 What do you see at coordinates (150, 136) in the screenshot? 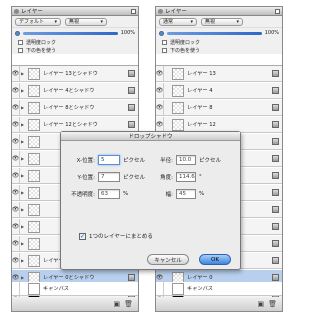
I see `dialog-title: ドロップシャドウ` at bounding box center [150, 136].